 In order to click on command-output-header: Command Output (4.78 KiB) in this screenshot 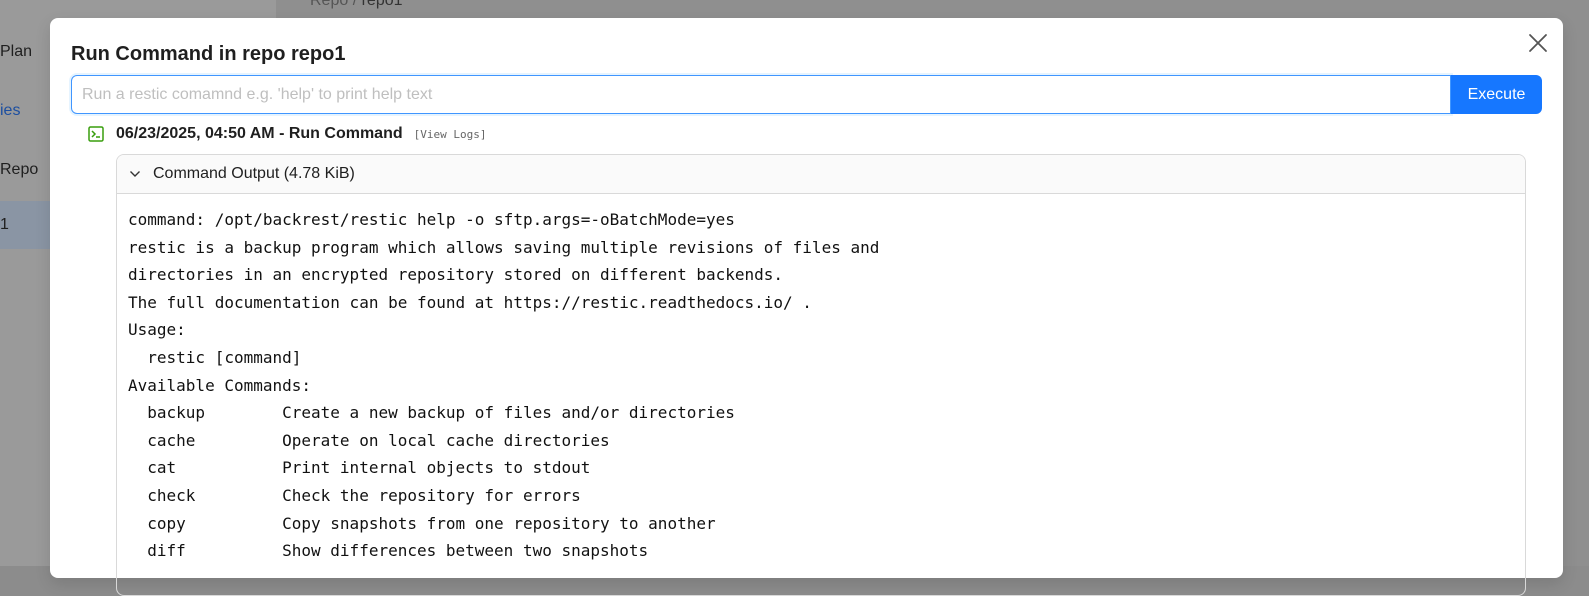, I will do `click(821, 174)`.